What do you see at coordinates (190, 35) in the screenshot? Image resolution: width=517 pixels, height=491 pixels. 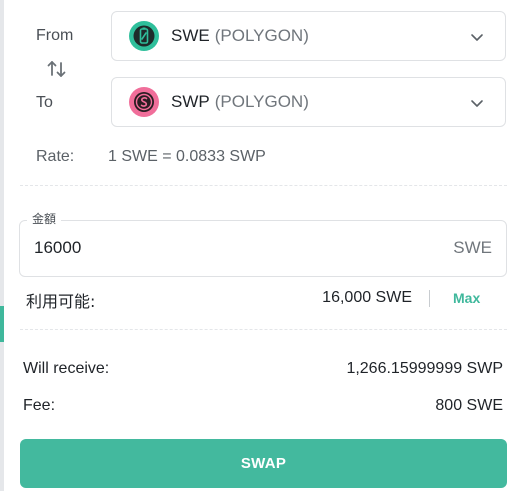 I see `from-token-symbol: SWE` at bounding box center [190, 35].